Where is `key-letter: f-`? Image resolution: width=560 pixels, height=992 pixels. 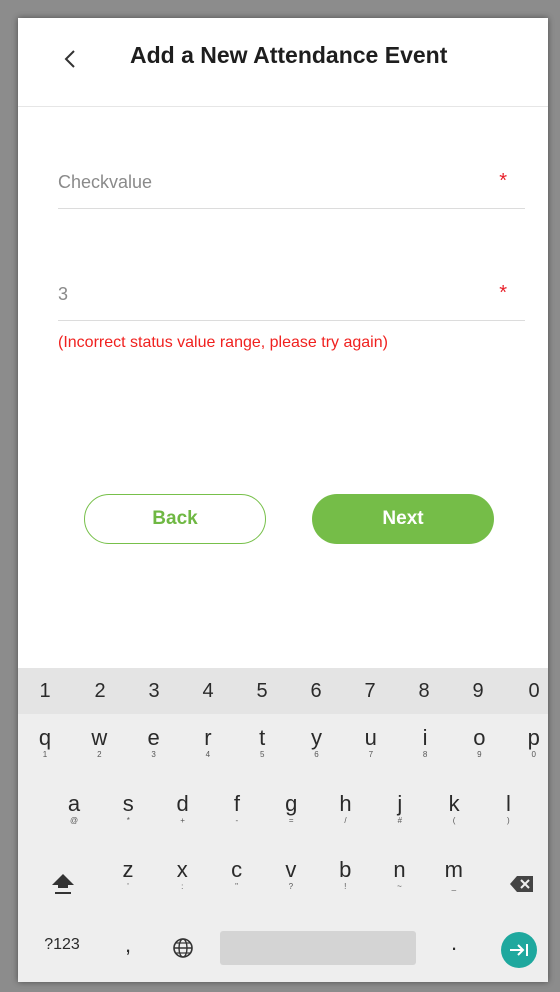
key-letter: f- is located at coordinates (237, 808).